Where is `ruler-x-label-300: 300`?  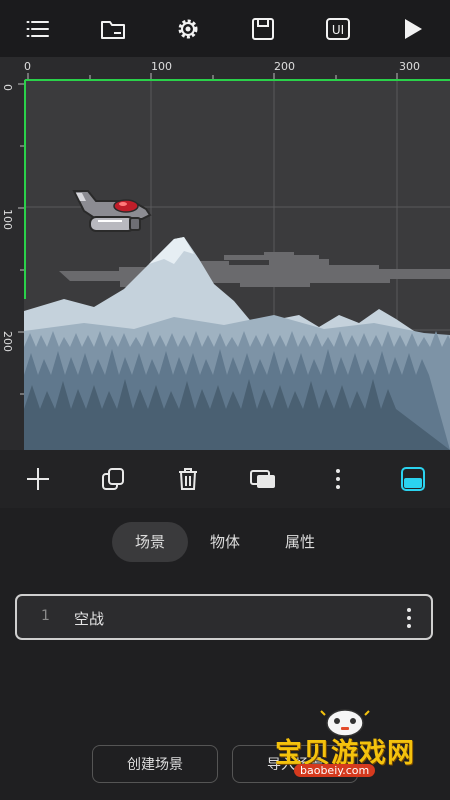
ruler-x-label-300: 300 is located at coordinates (409, 66).